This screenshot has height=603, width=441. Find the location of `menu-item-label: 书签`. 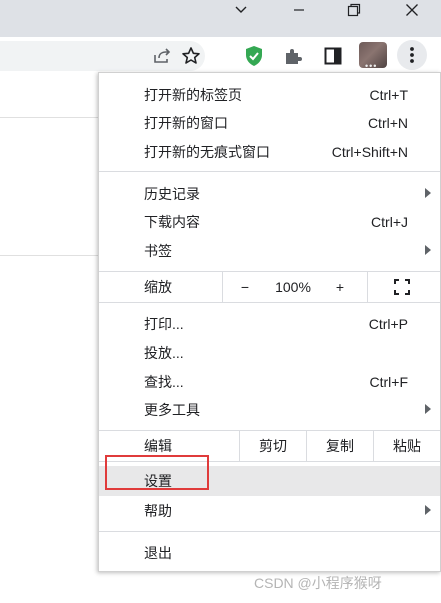

menu-item-label: 书签 is located at coordinates (158, 250).